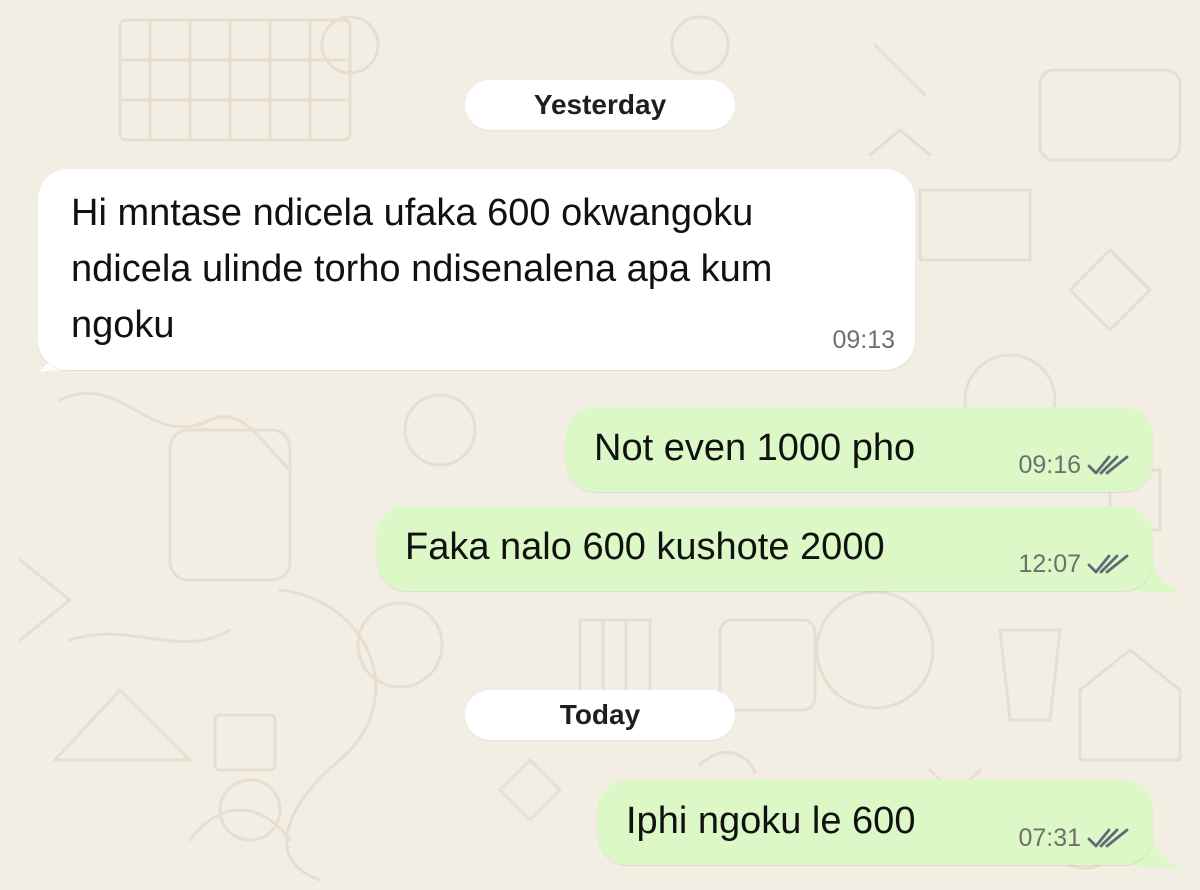  I want to click on message-time: 12:07, so click(1049, 564).